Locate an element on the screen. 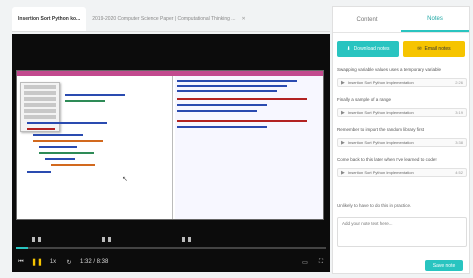 The width and height of the screenshot is (473, 278). close-icon: ✕ is located at coordinates (243, 19).